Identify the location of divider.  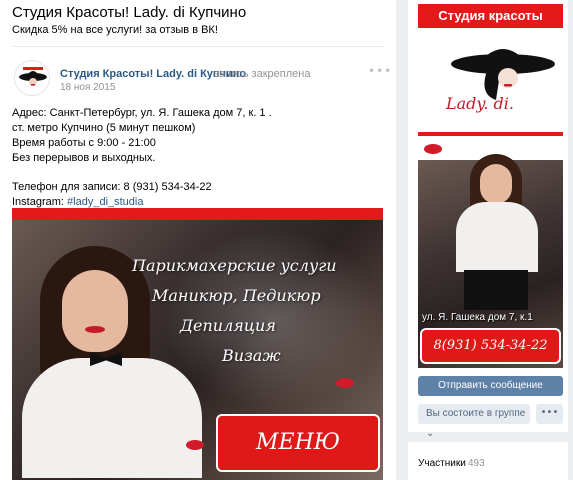
(198, 46).